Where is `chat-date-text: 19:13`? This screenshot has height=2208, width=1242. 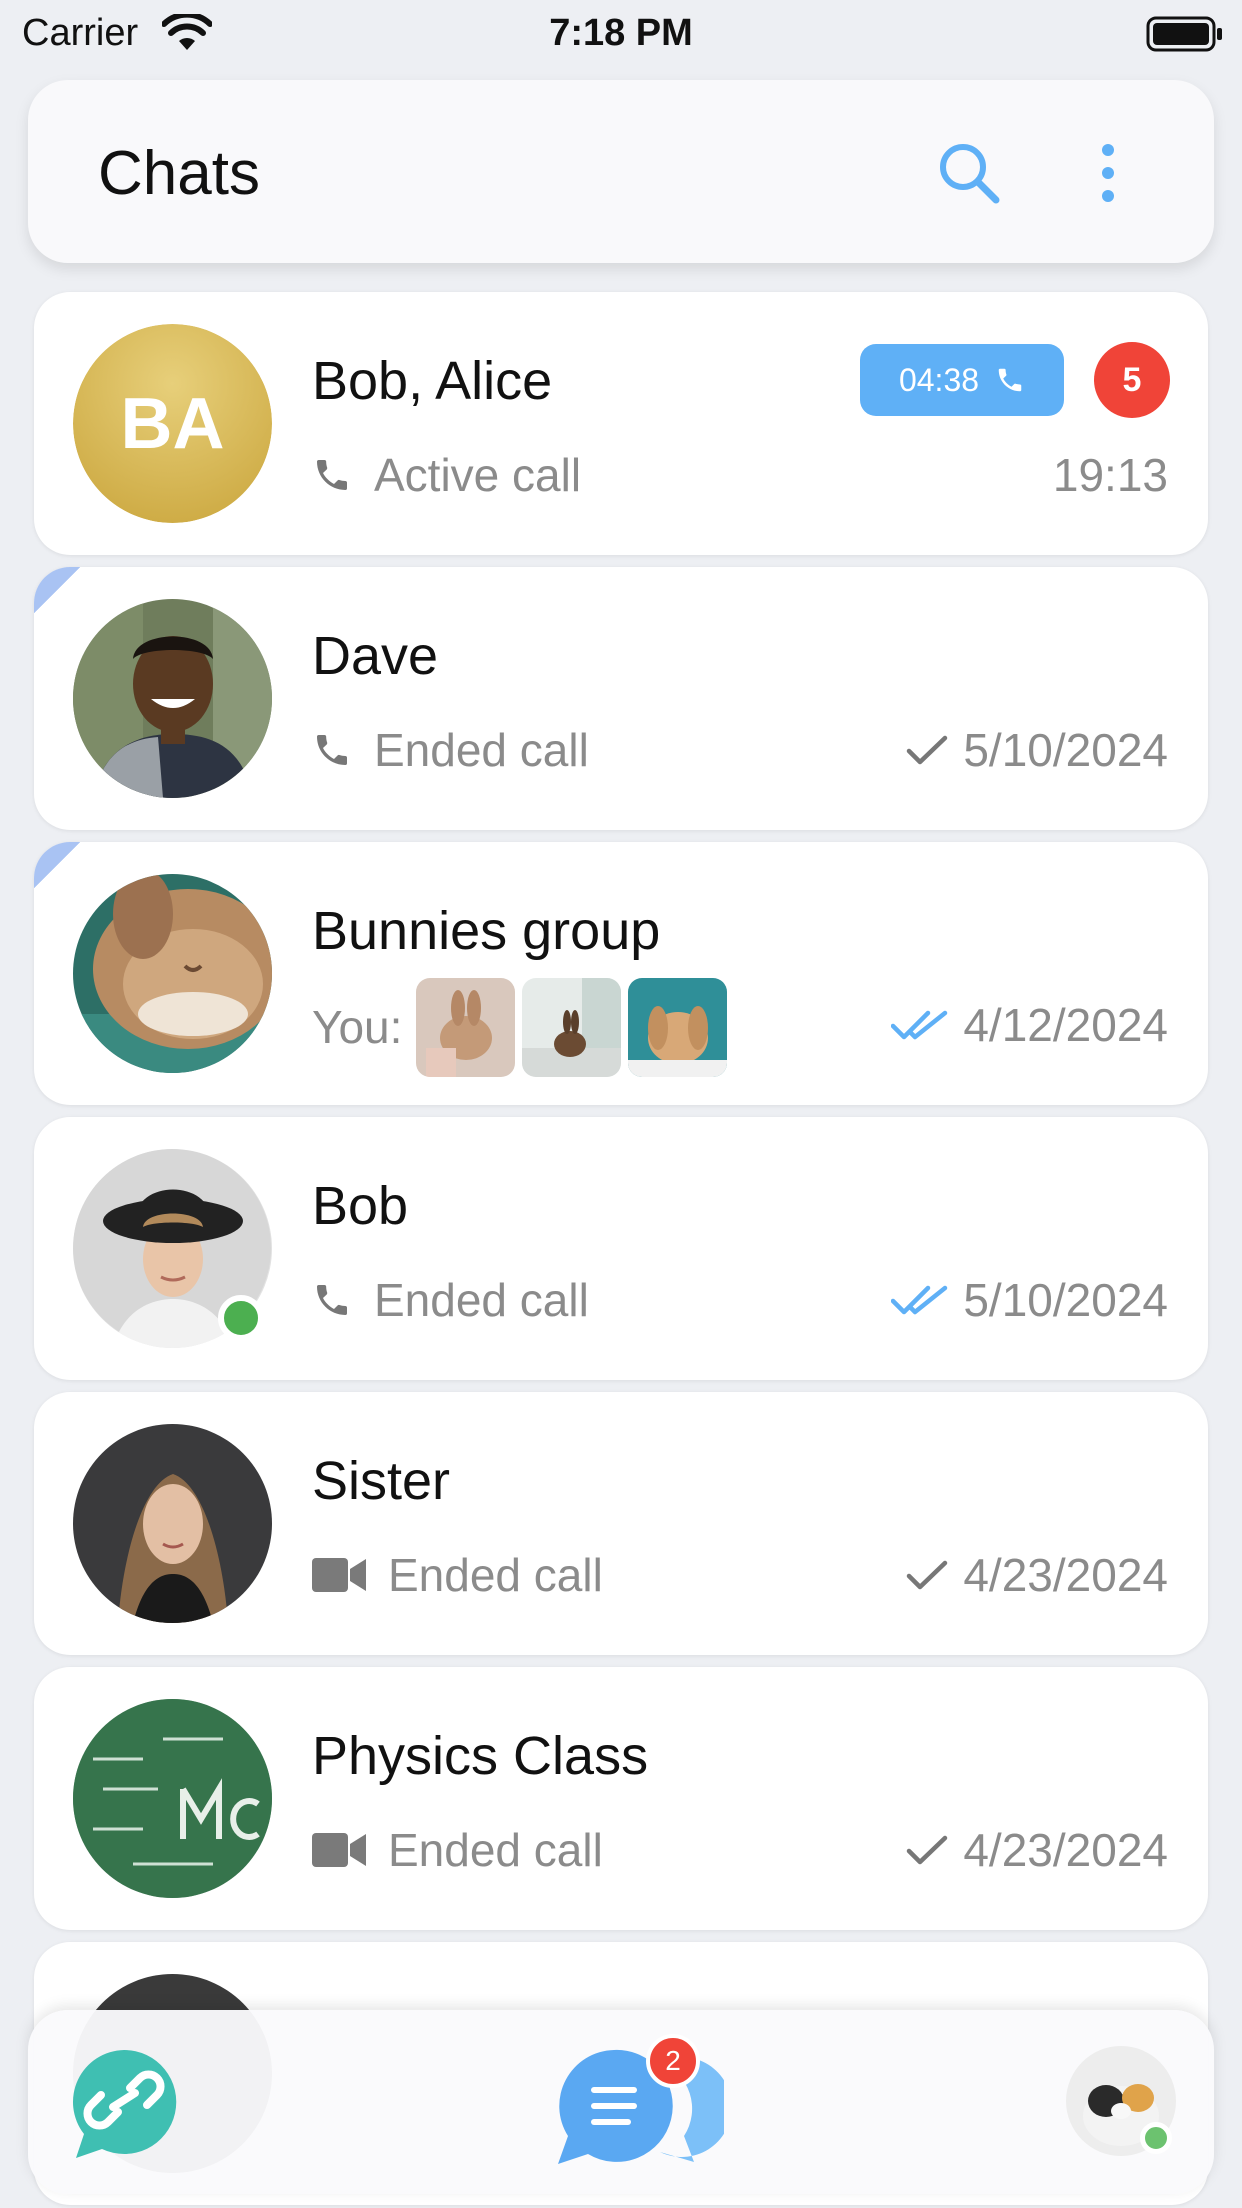
chat-date-text: 19:13 is located at coordinates (1110, 475).